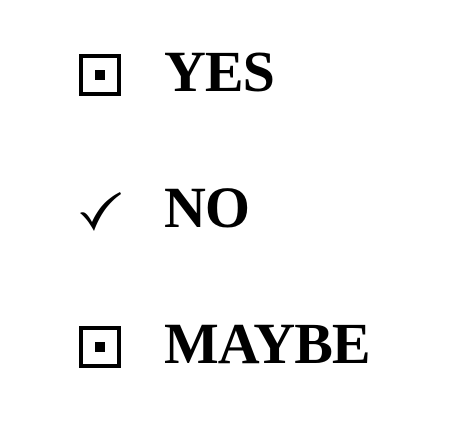 Image resolution: width=454 pixels, height=422 pixels. What do you see at coordinates (267, 343) in the screenshot?
I see `option-label: MAYBE` at bounding box center [267, 343].